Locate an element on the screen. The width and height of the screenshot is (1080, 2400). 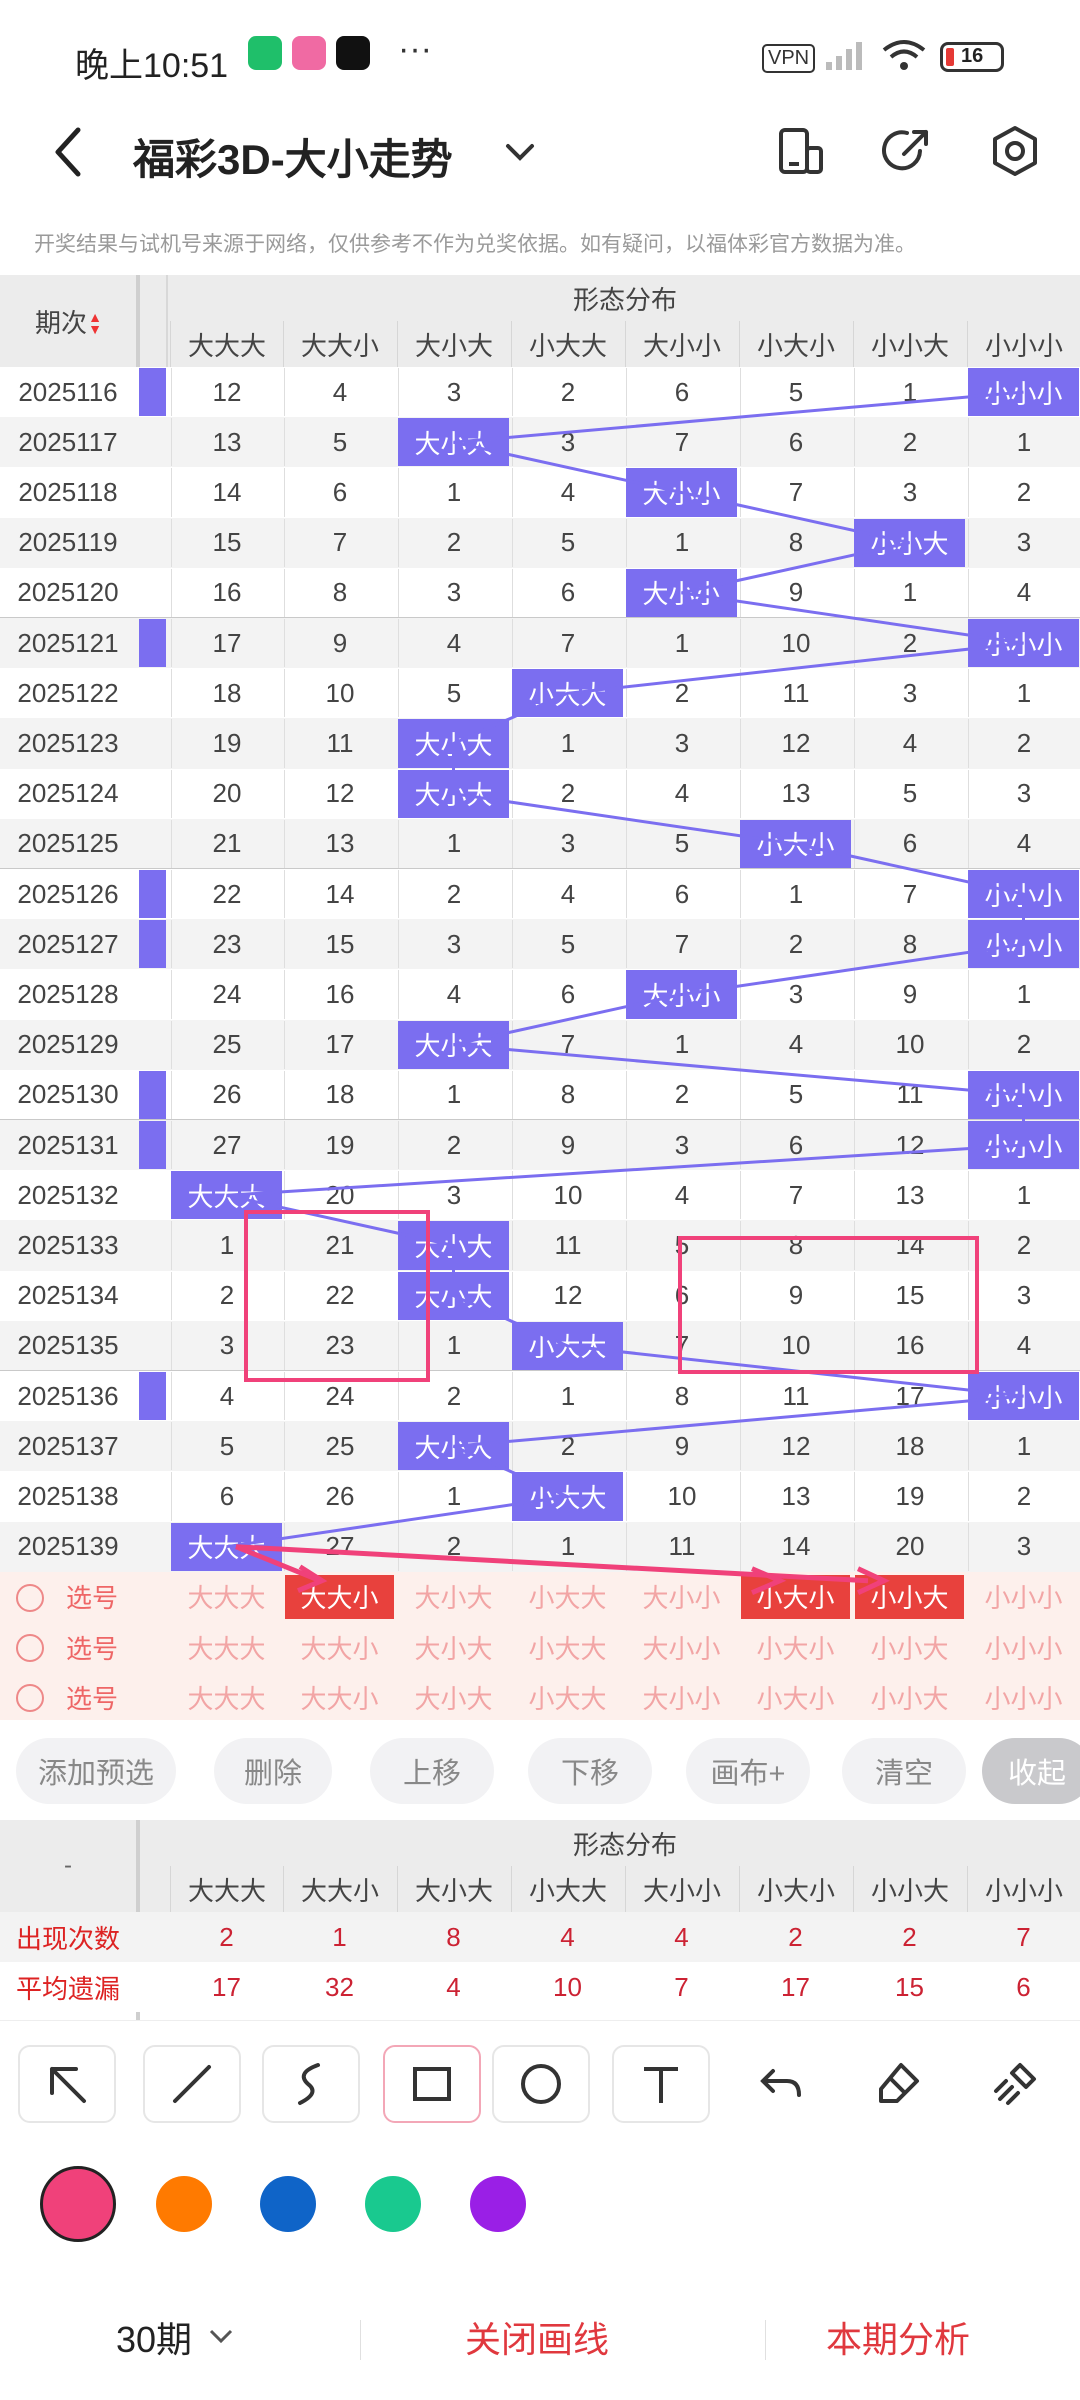
period-chevron-icon is located at coordinates (221, 2336).